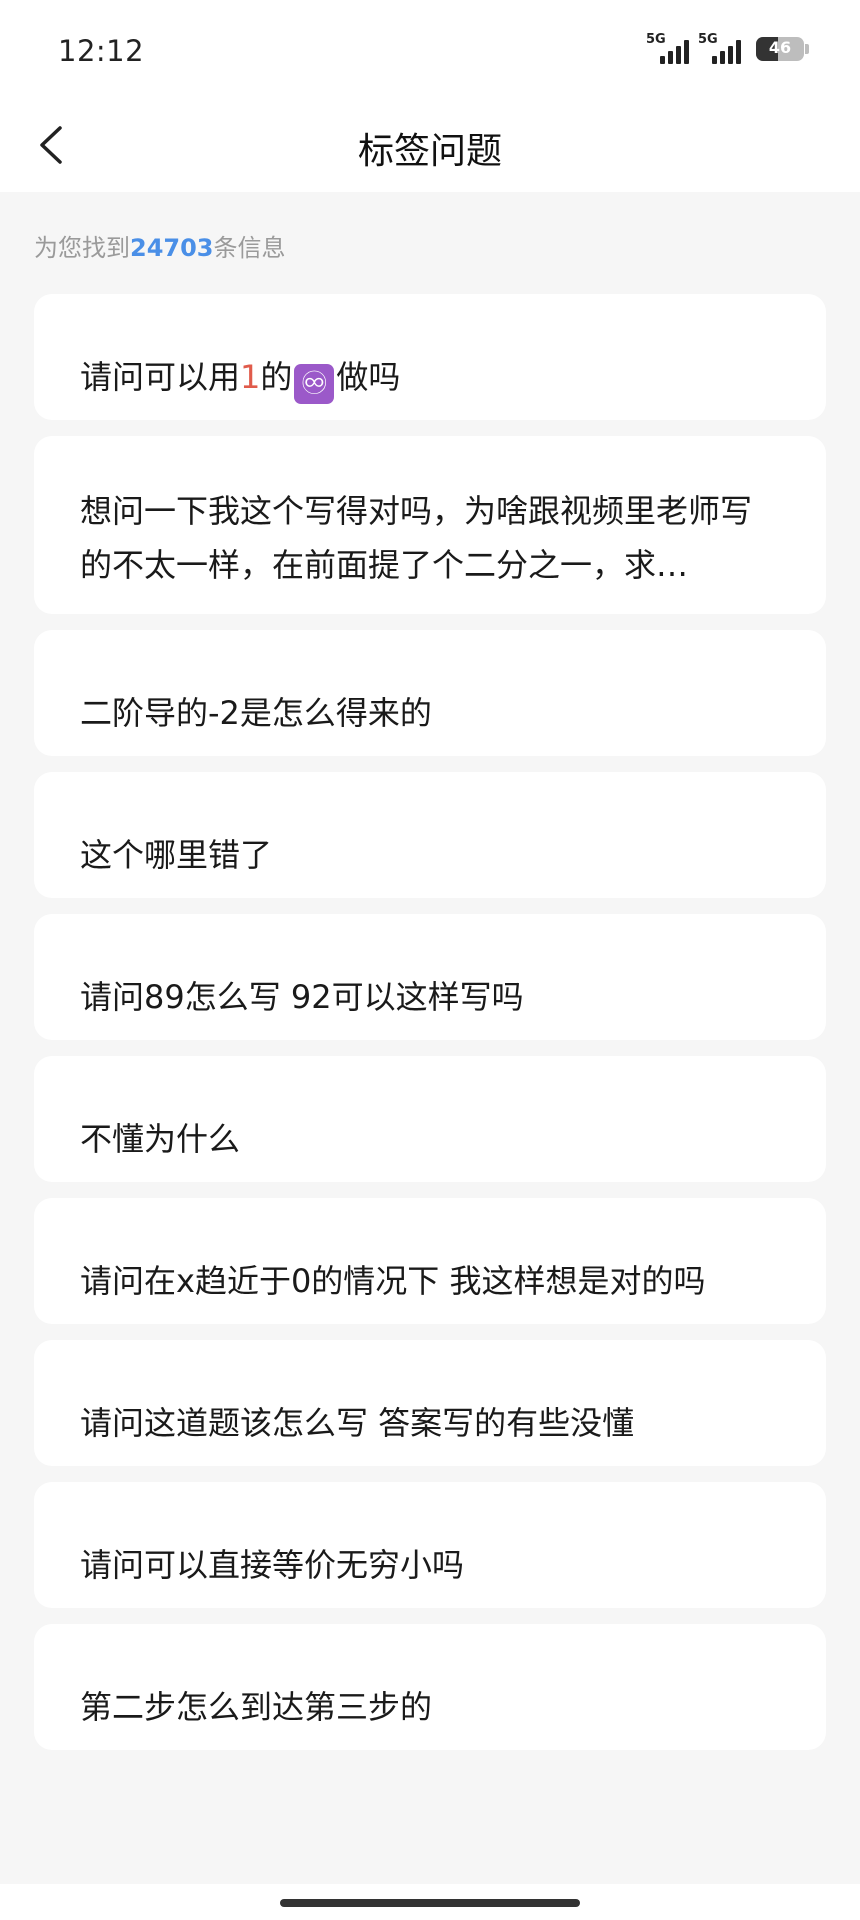  I want to click on result-suffix: 条信息, so click(249, 248).